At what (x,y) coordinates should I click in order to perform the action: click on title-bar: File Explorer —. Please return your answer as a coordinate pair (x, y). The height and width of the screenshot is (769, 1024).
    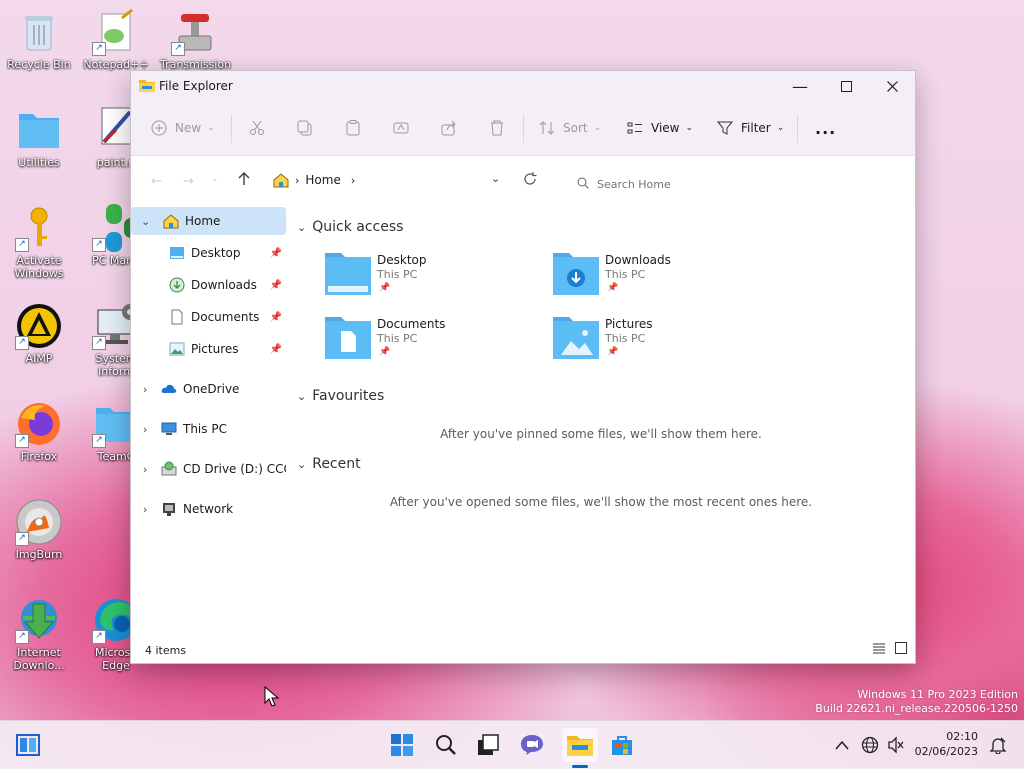
    Looking at the image, I should click on (523, 86).